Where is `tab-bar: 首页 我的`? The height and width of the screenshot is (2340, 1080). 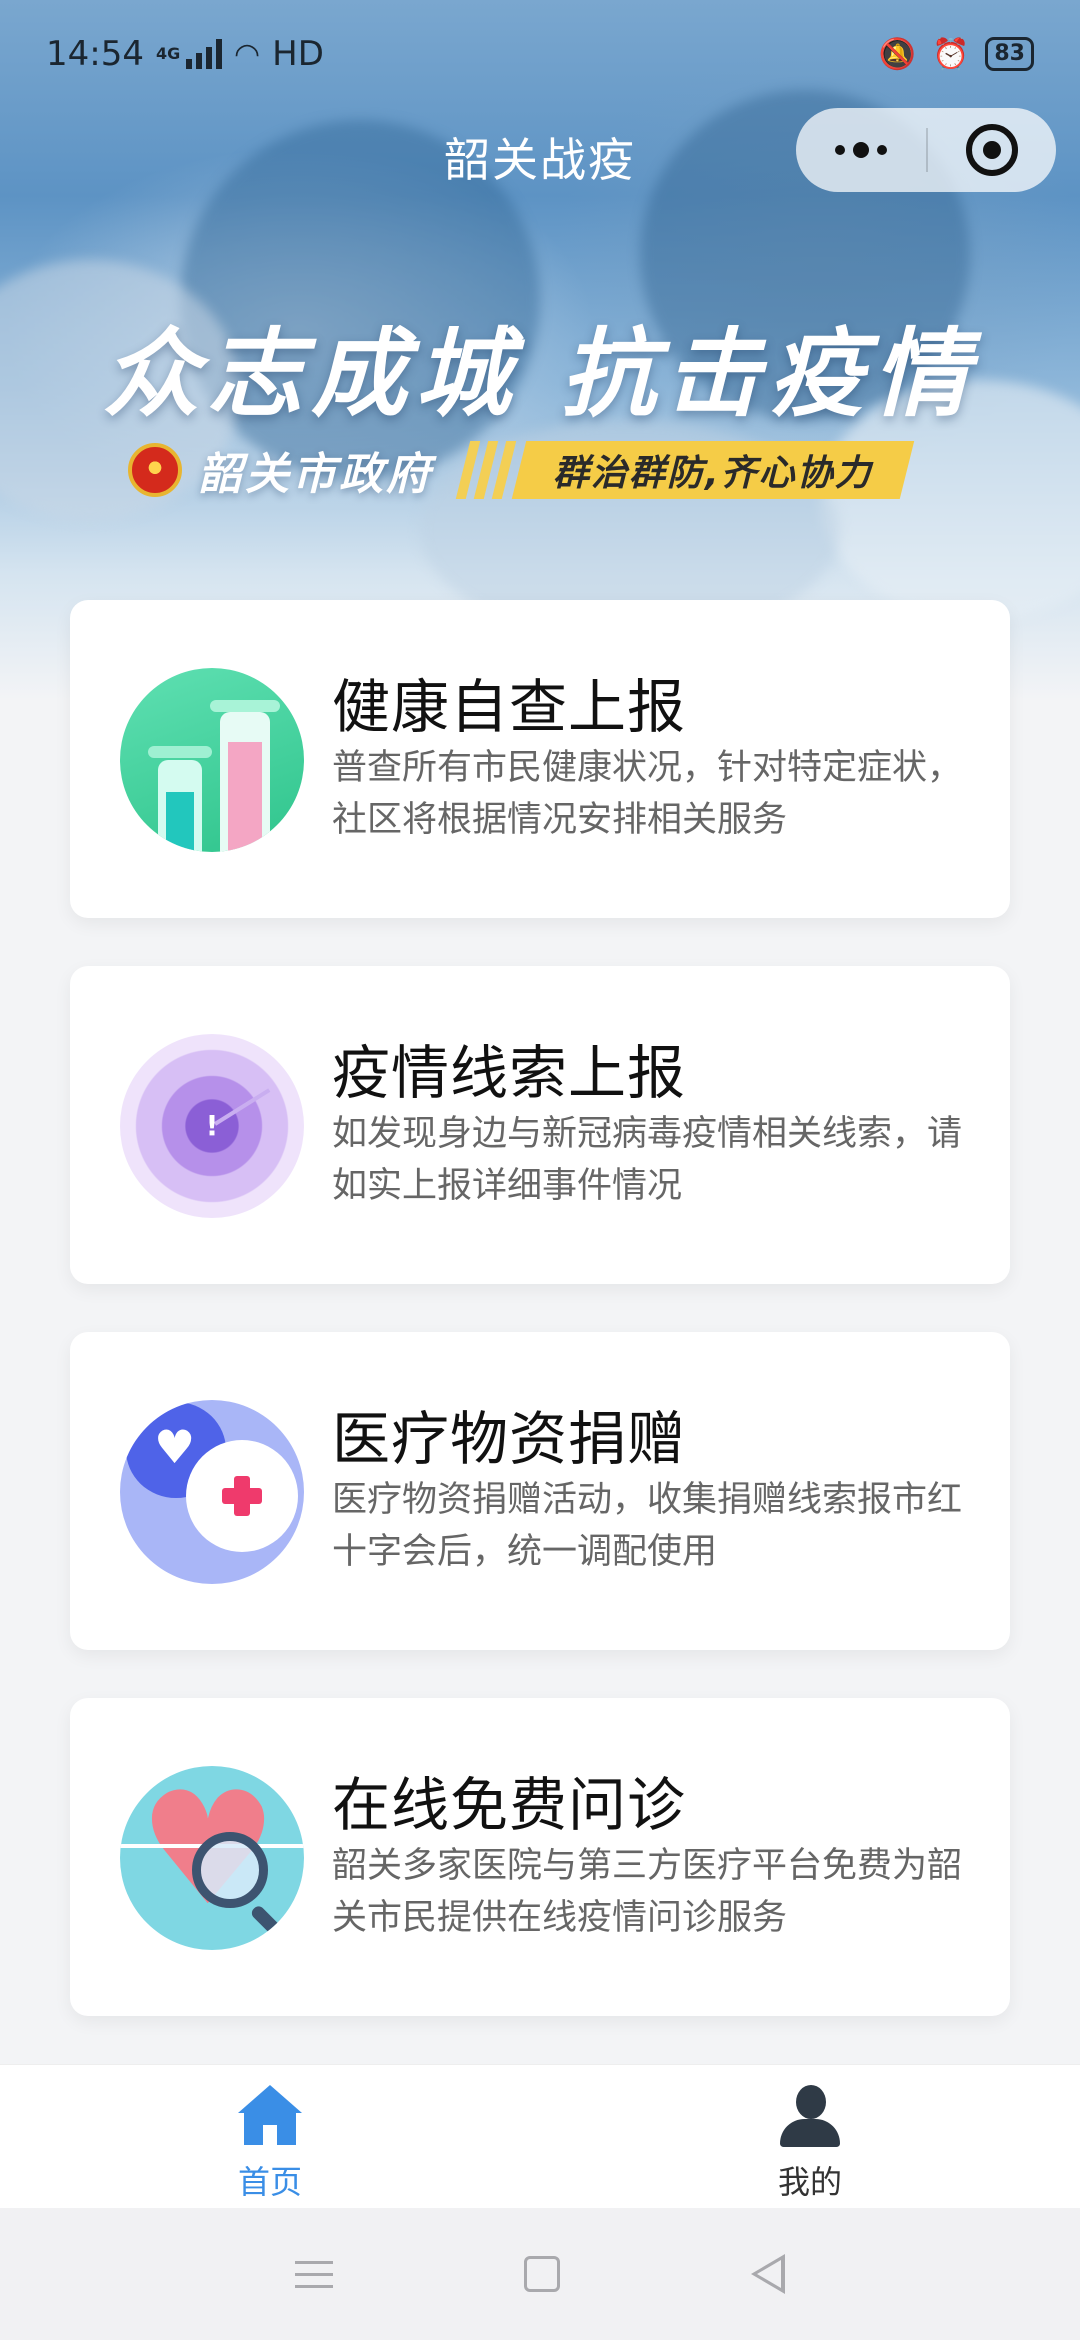
tab-bar: 首页 我的 is located at coordinates (540, 2136).